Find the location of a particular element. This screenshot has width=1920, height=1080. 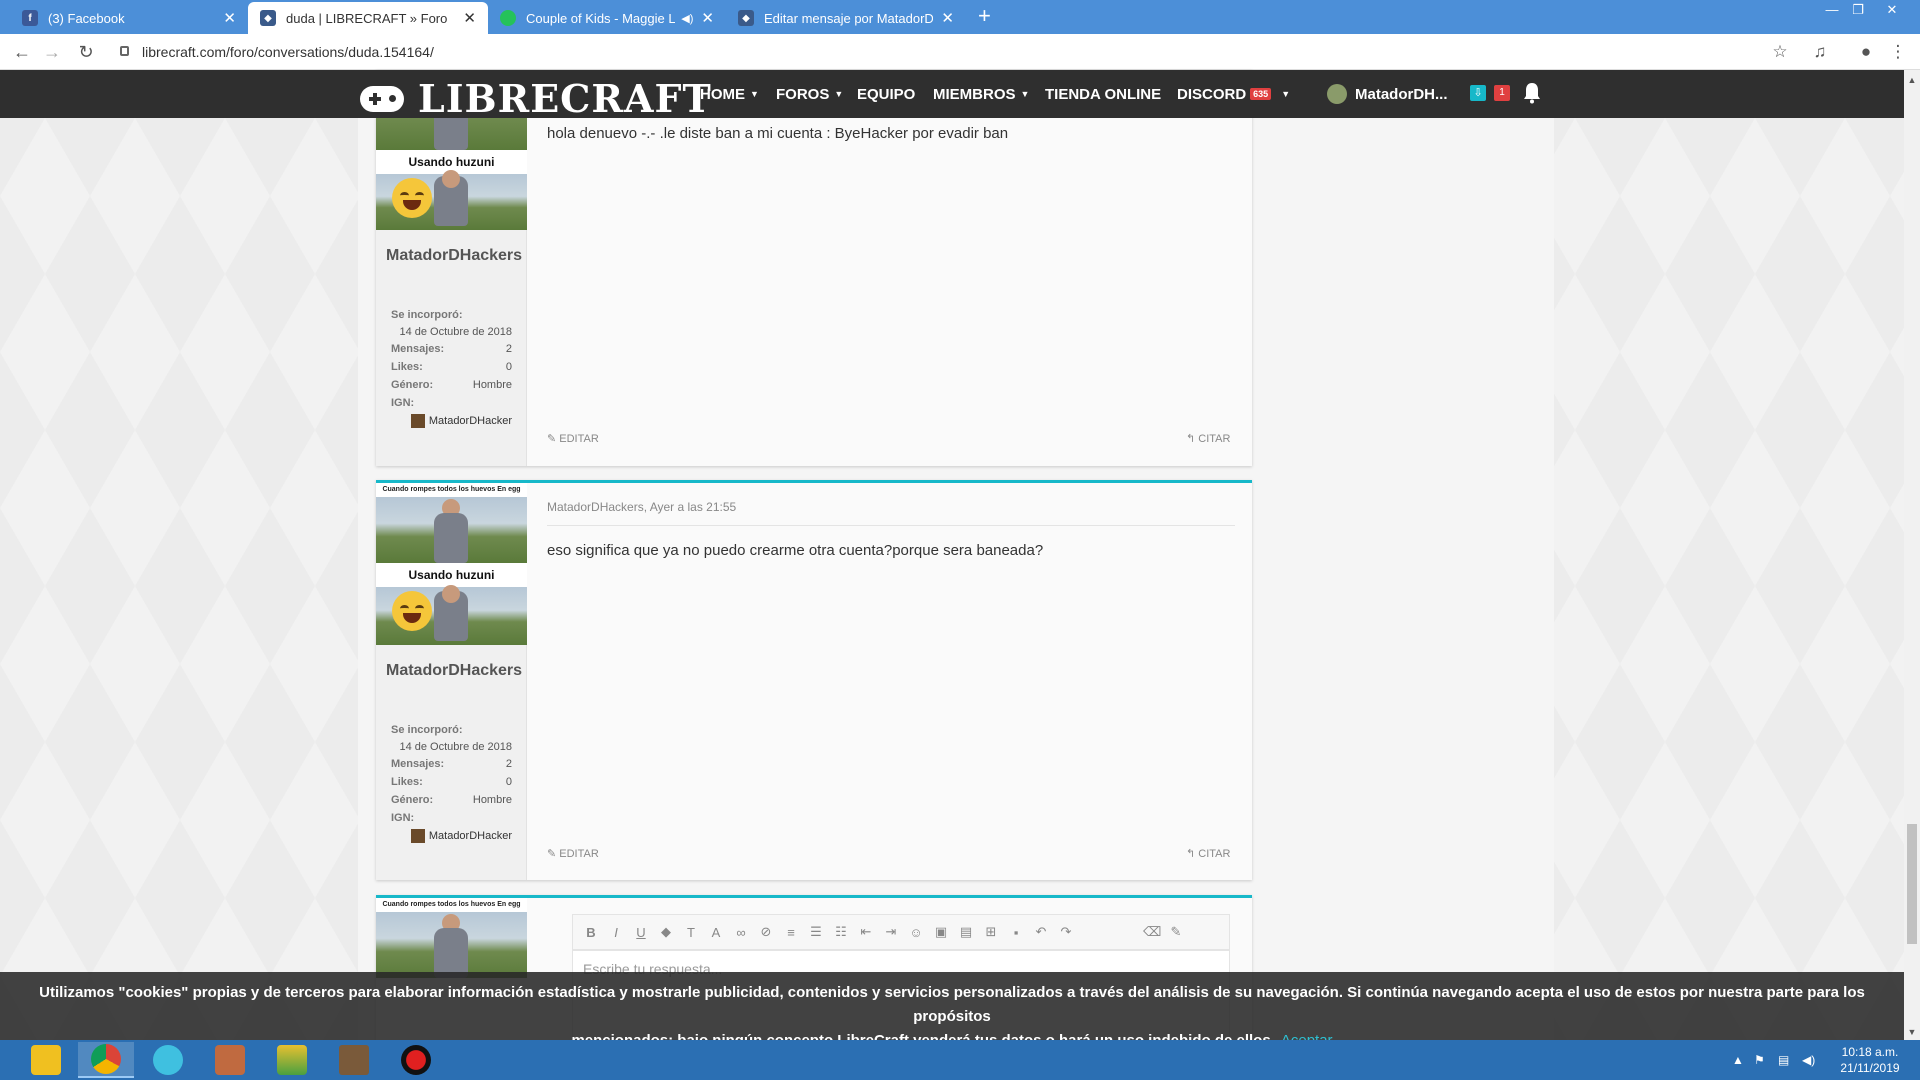

align-icon: ≡ is located at coordinates (791, 932).